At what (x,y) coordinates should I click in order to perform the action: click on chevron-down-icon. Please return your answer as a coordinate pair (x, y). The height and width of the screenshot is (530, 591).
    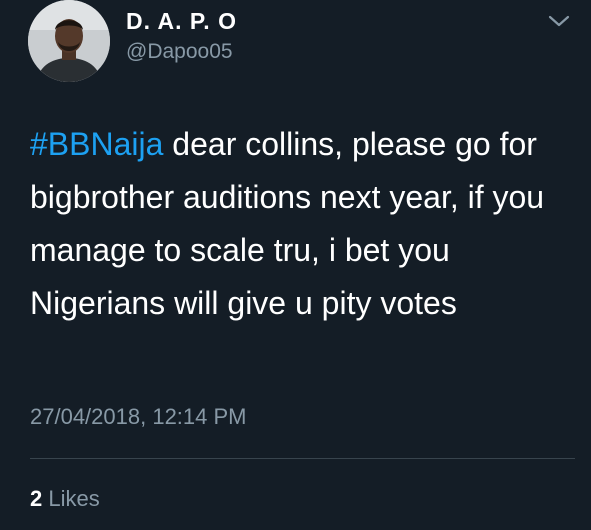
    Looking at the image, I should click on (559, 21).